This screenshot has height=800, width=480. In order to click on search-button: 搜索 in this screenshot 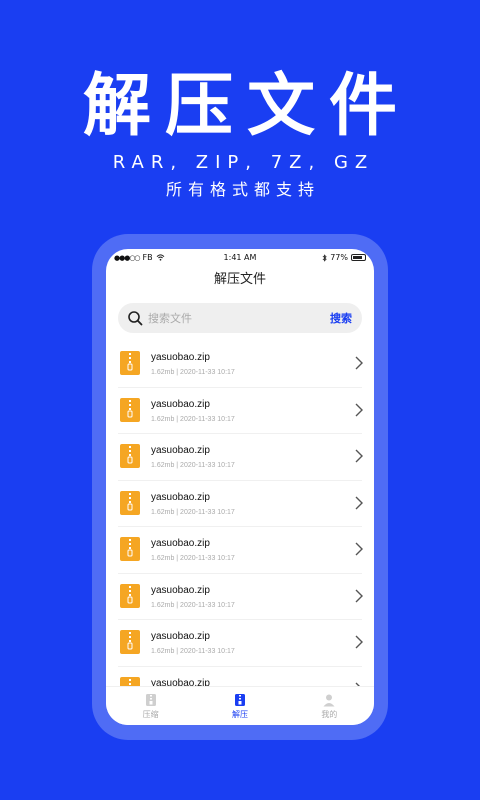, I will do `click(341, 318)`.